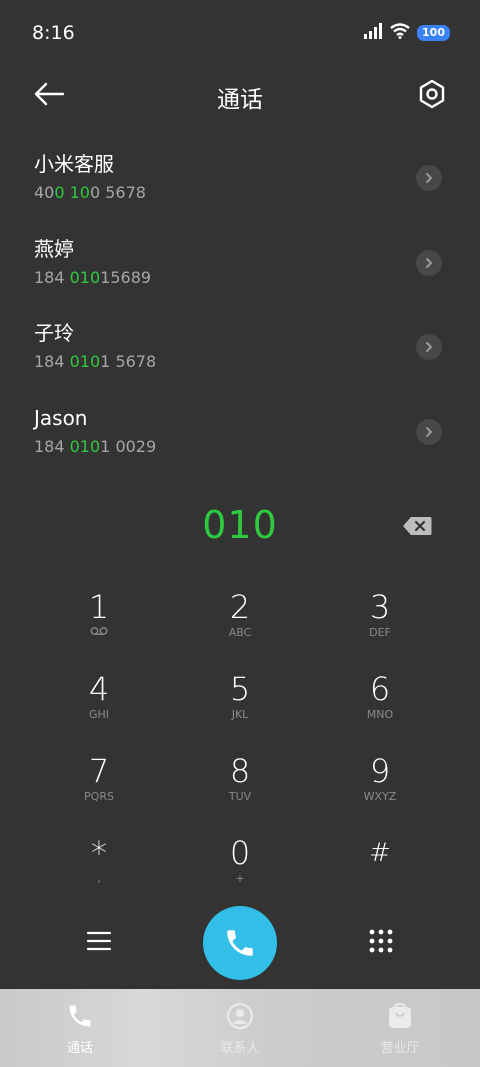 The image size is (480, 1067). I want to click on nav-label: 营业厅, so click(400, 1048).